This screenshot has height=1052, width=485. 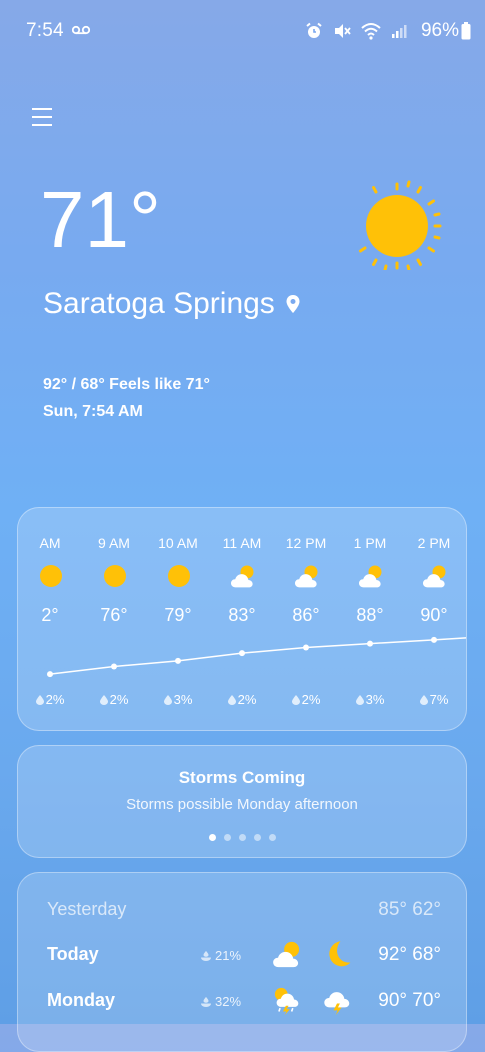 I want to click on voicemail-icon, so click(x=81, y=30).